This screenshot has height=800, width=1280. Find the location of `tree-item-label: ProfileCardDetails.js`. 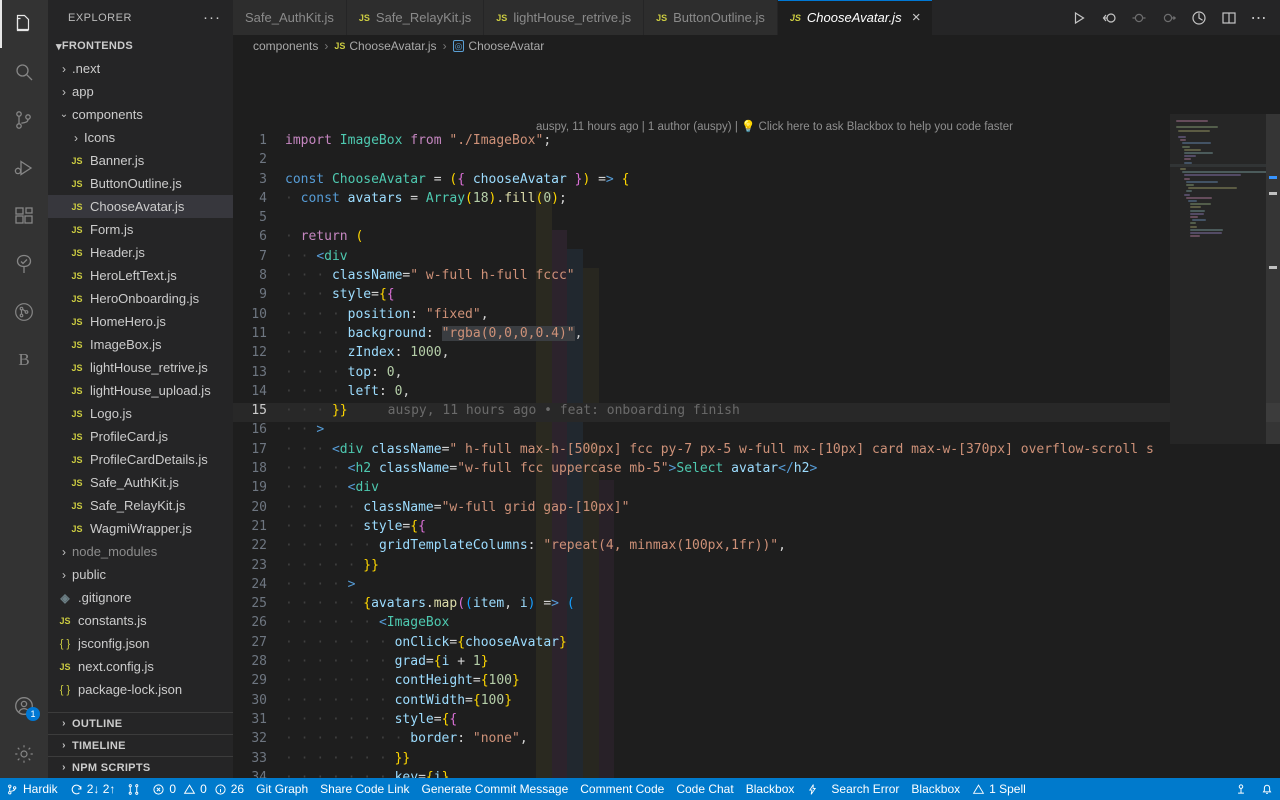

tree-item-label: ProfileCardDetails.js is located at coordinates (149, 459).